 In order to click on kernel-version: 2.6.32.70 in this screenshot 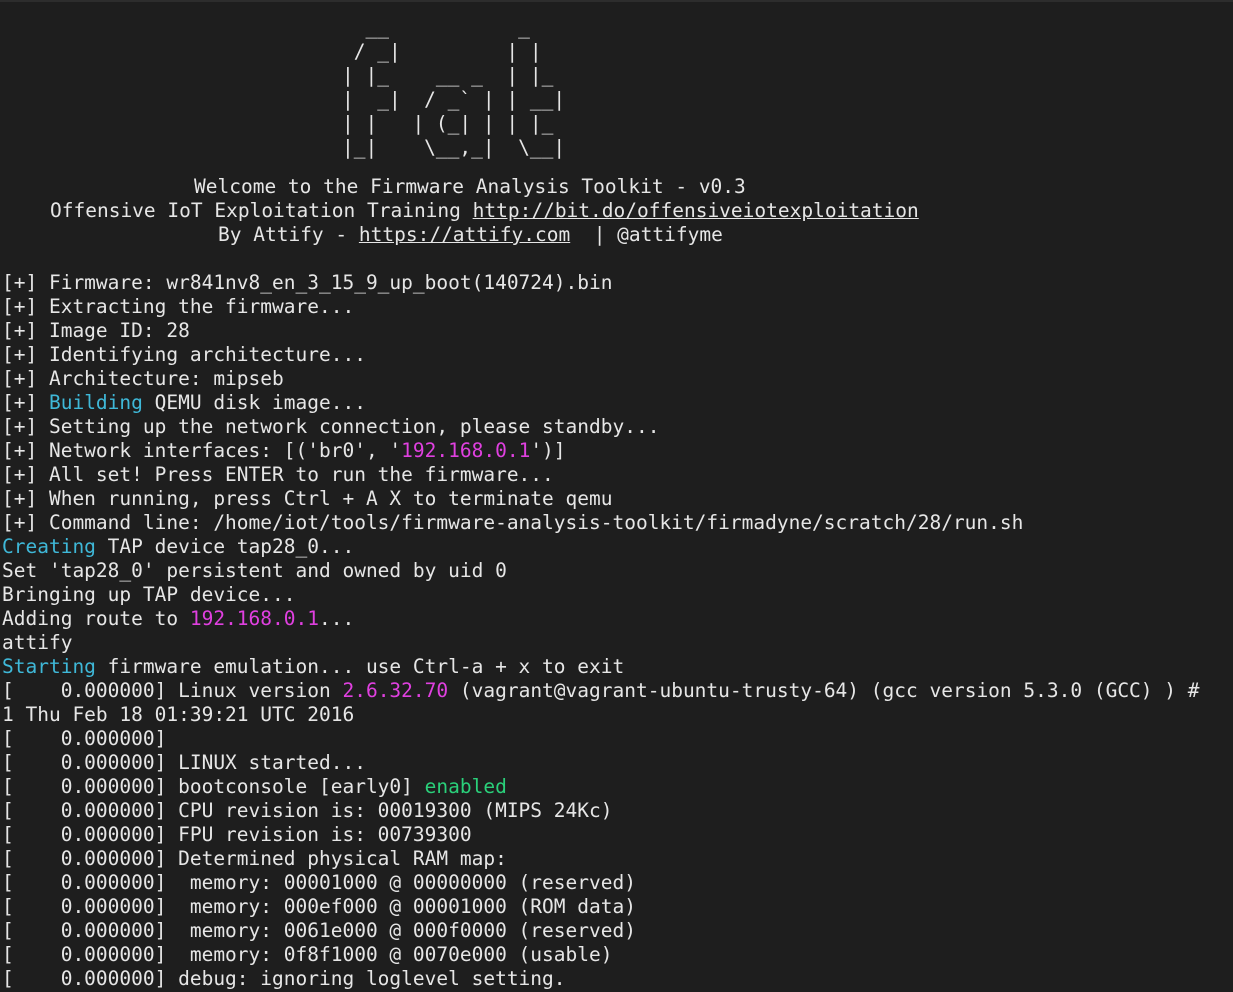, I will do `click(395, 690)`.